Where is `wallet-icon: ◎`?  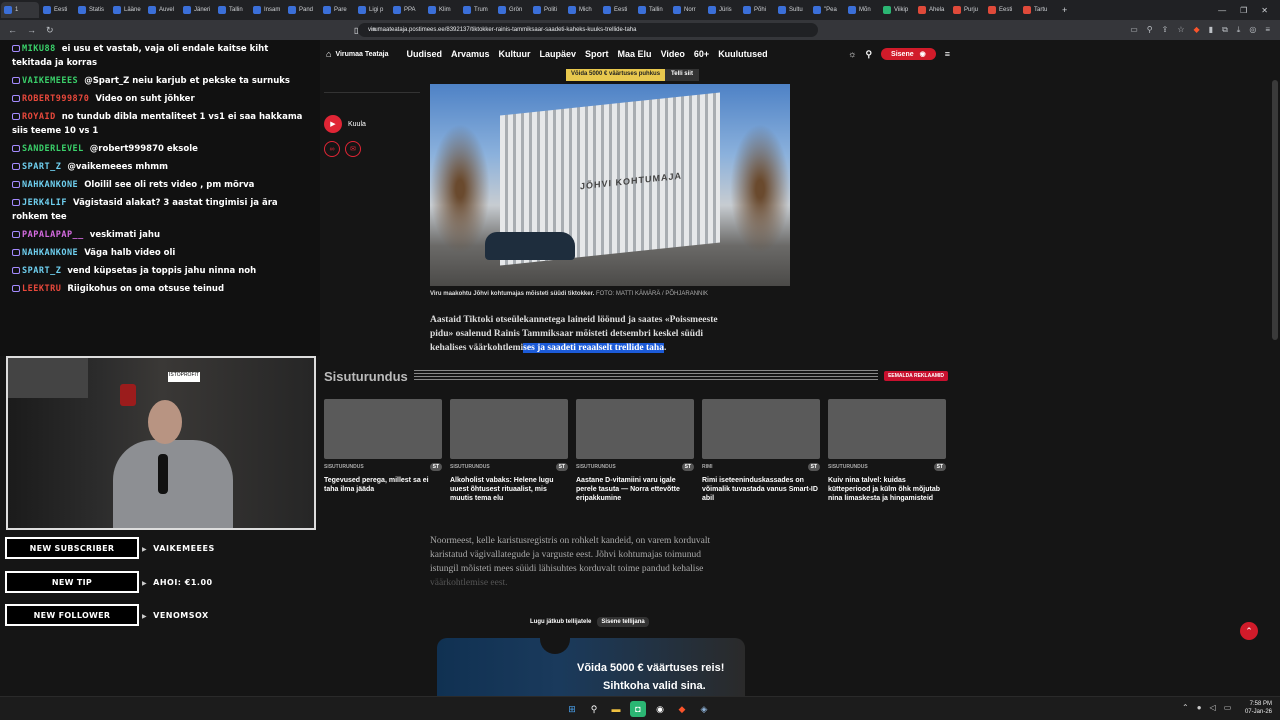 wallet-icon: ◎ is located at coordinates (1252, 30).